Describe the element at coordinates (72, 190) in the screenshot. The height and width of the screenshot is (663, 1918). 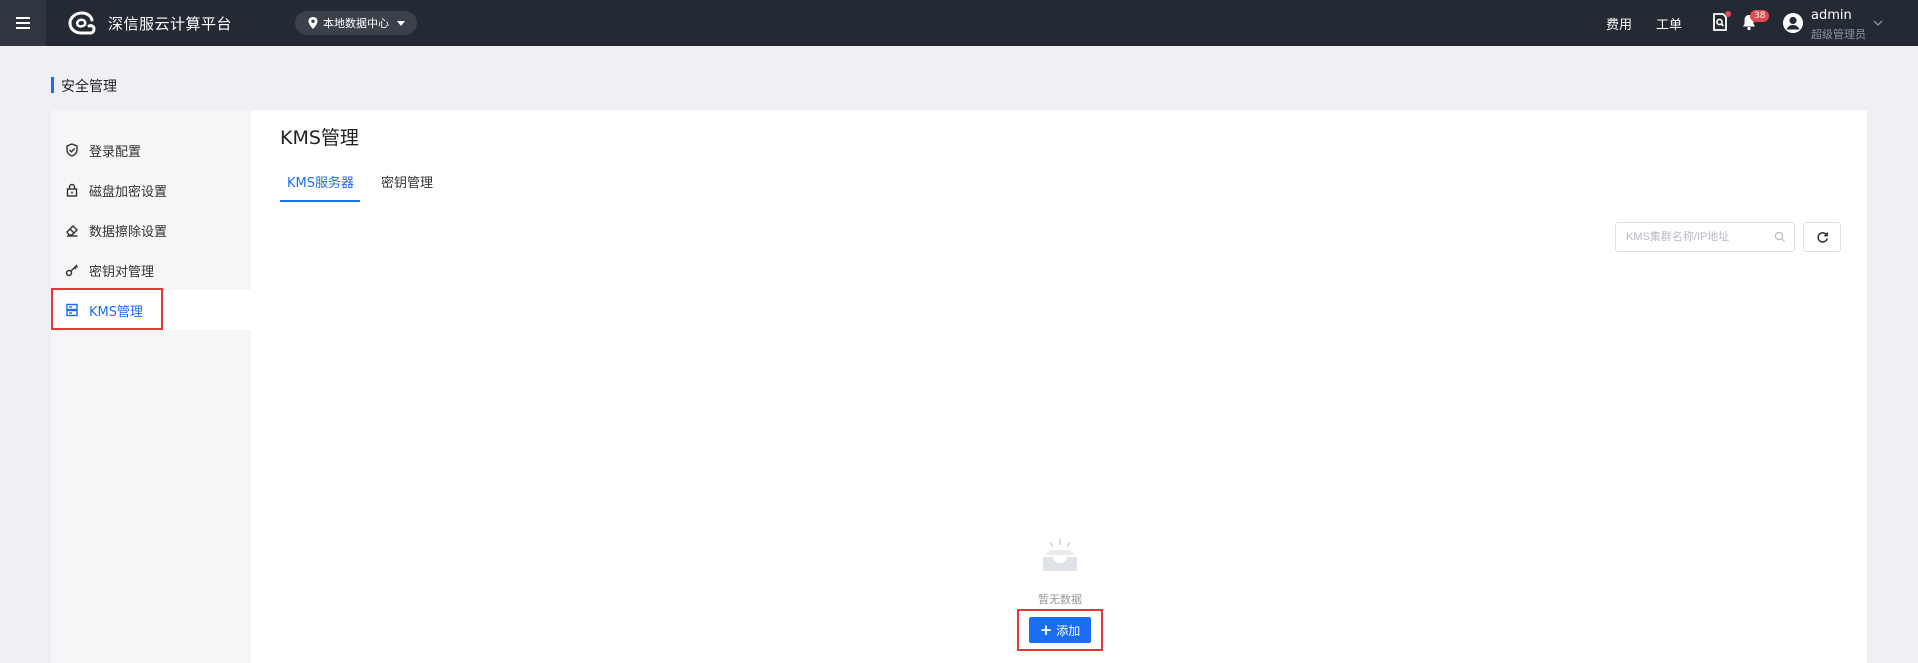
I see `lock-icon` at that location.